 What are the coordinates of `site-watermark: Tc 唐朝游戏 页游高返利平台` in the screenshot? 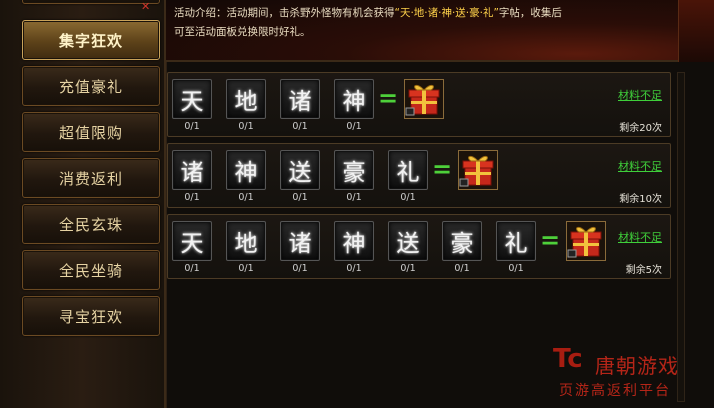 It's located at (633, 376).